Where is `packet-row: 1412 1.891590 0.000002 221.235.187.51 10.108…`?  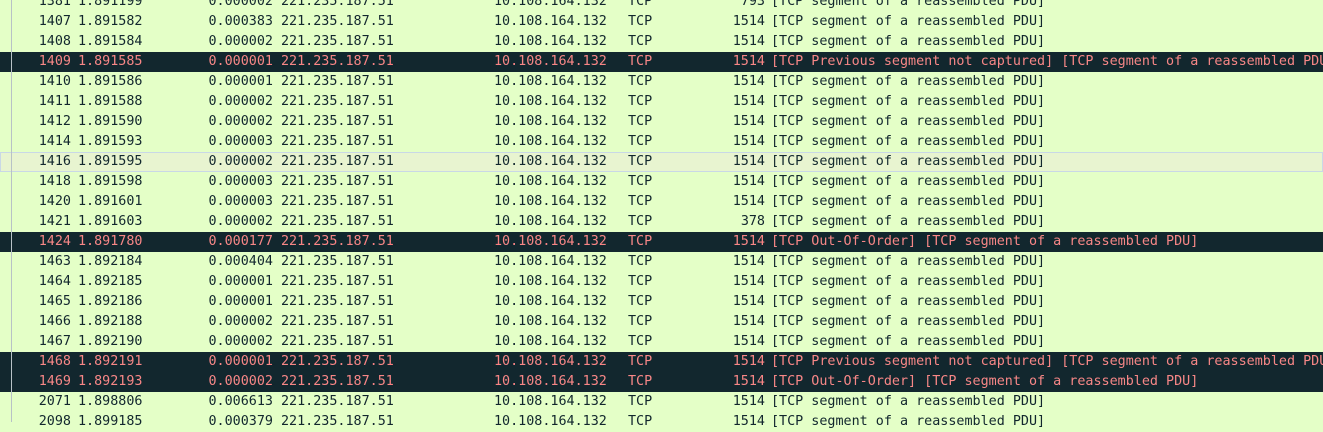
packet-row: 1412 1.891590 0.000002 221.235.187.51 10.108… is located at coordinates (661, 122).